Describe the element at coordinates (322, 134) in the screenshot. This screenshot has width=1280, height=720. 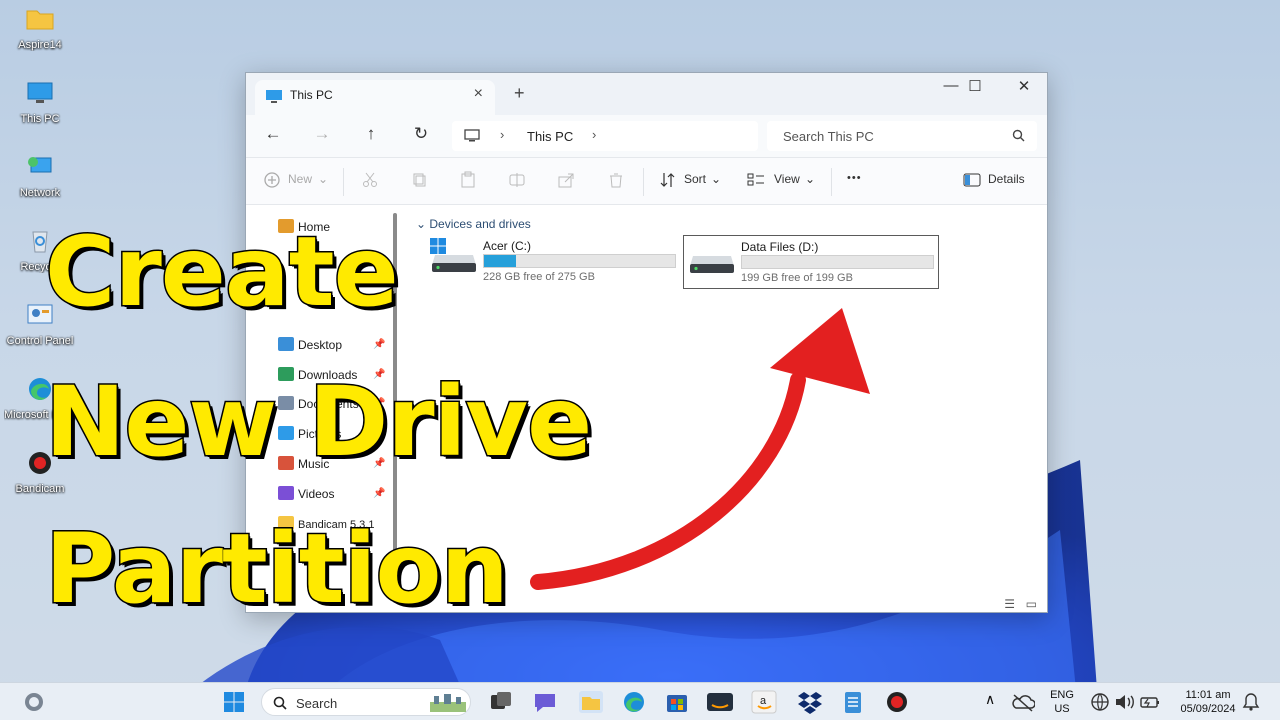
I see `forward-arrow-icon: →` at that location.